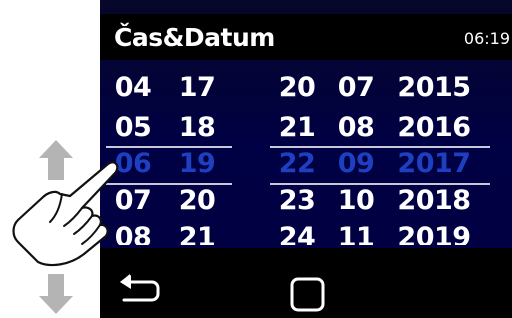 The image size is (512, 318). Describe the element at coordinates (380, 184) in the screenshot. I see `selection-line-bottom-right` at that location.